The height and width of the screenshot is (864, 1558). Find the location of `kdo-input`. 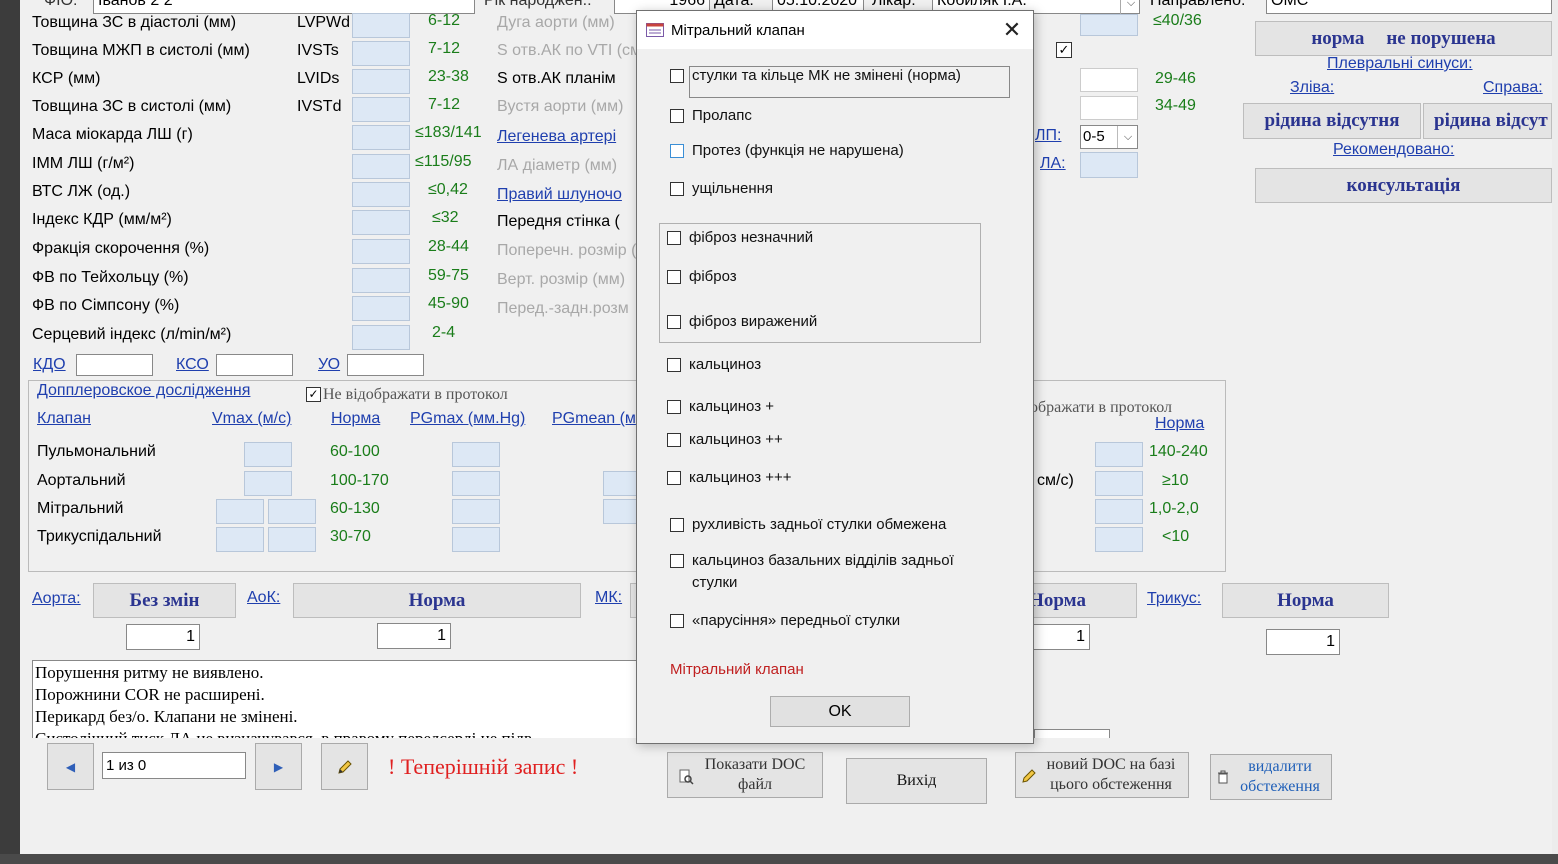

kdo-input is located at coordinates (114, 365).